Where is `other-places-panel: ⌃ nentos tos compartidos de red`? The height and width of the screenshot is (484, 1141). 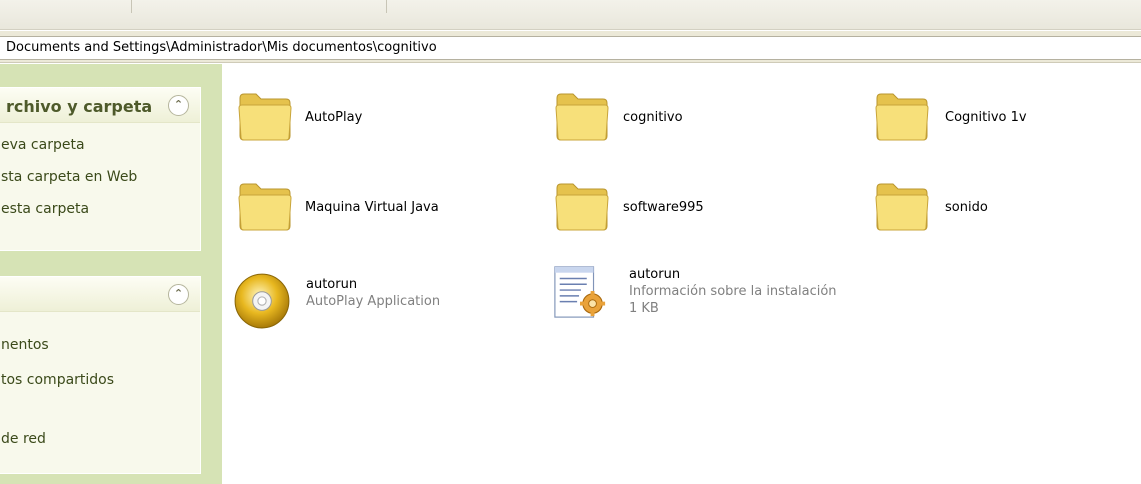
other-places-panel: ⌃ nentos tos compartidos de red is located at coordinates (100, 375).